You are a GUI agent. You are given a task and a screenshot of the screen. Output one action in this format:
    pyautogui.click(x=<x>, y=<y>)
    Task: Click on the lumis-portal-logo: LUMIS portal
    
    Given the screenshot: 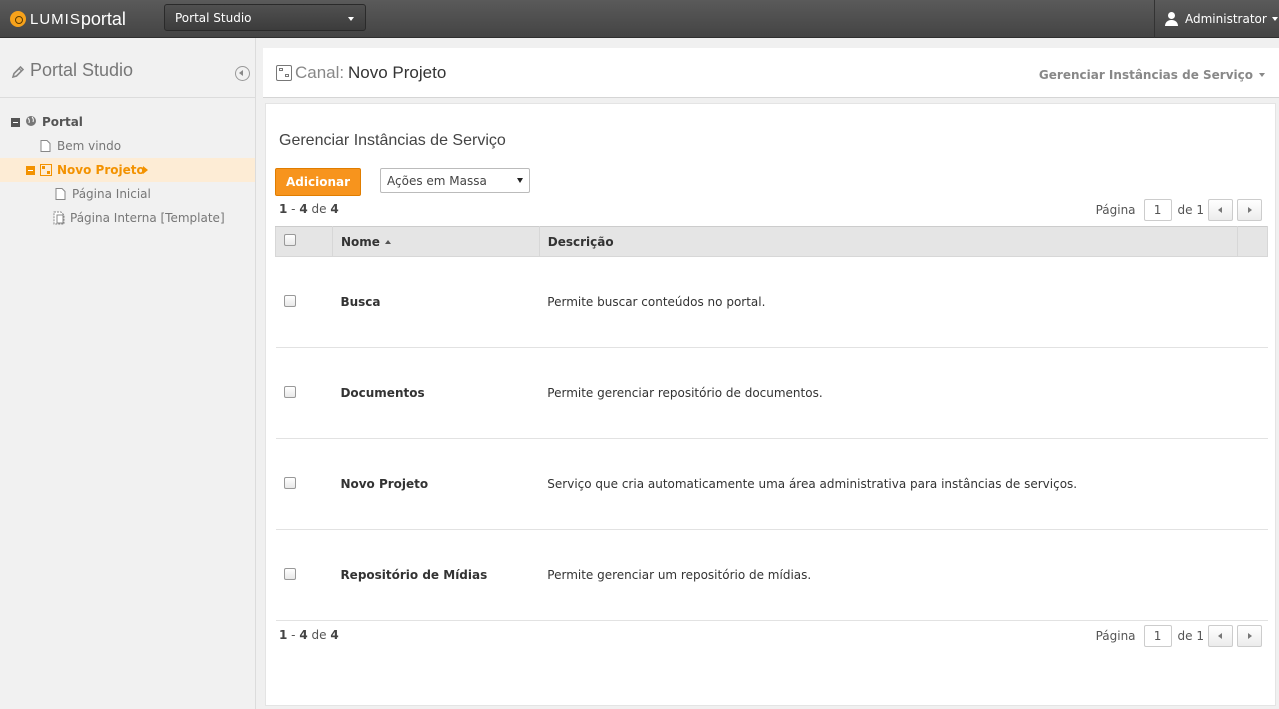 What is the action you would take?
    pyautogui.click(x=68, y=19)
    